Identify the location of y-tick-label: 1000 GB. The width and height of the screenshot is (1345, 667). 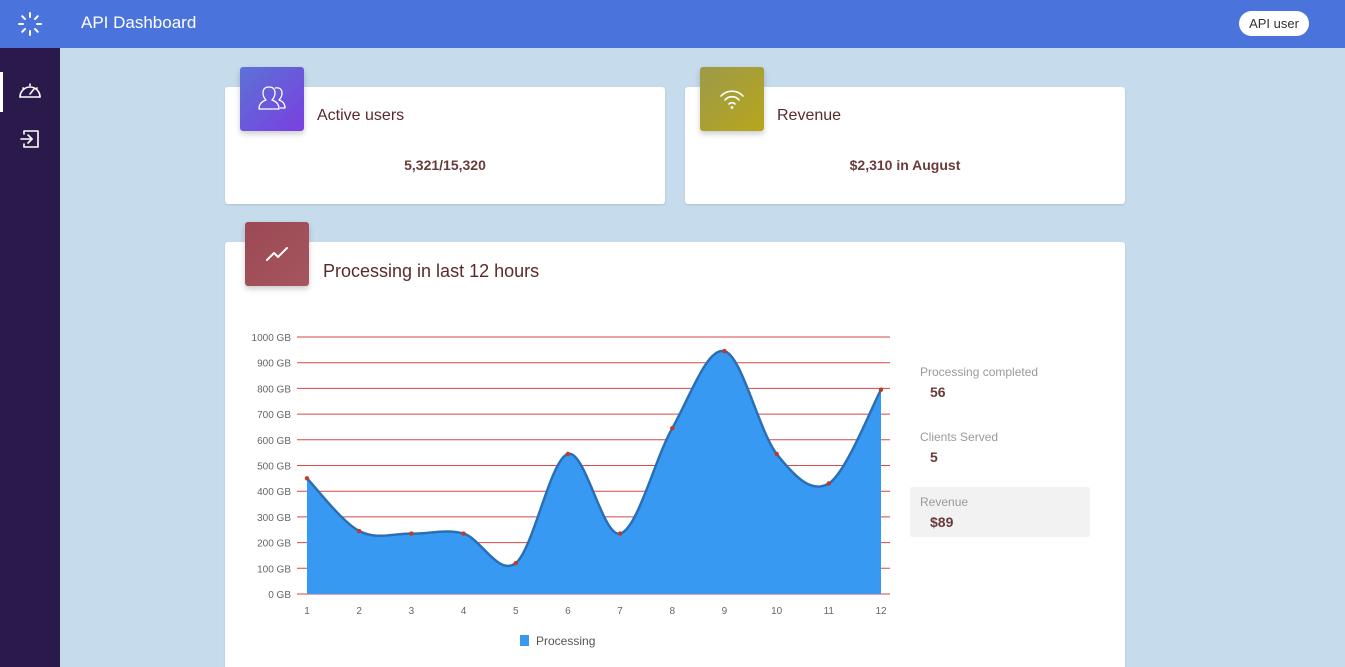
(272, 338).